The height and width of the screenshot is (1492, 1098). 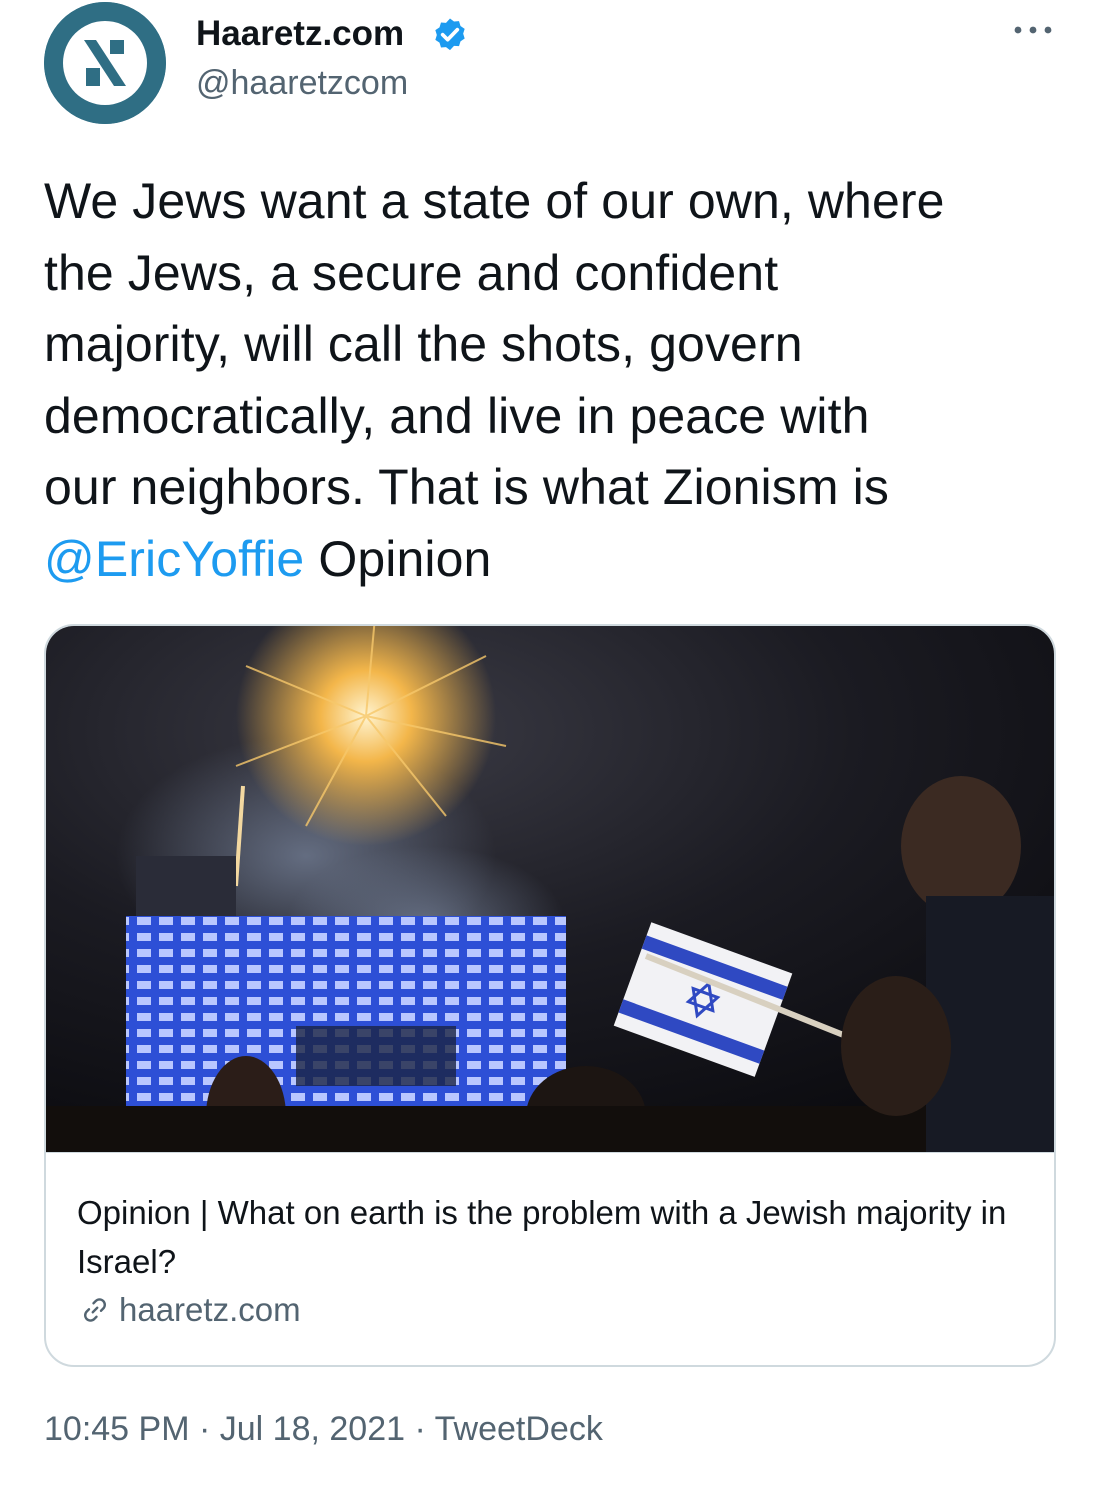 I want to click on tweet-meta: 10:45 PM · Jul 18, 2021 · TweetDeck, so click(x=323, y=1429).